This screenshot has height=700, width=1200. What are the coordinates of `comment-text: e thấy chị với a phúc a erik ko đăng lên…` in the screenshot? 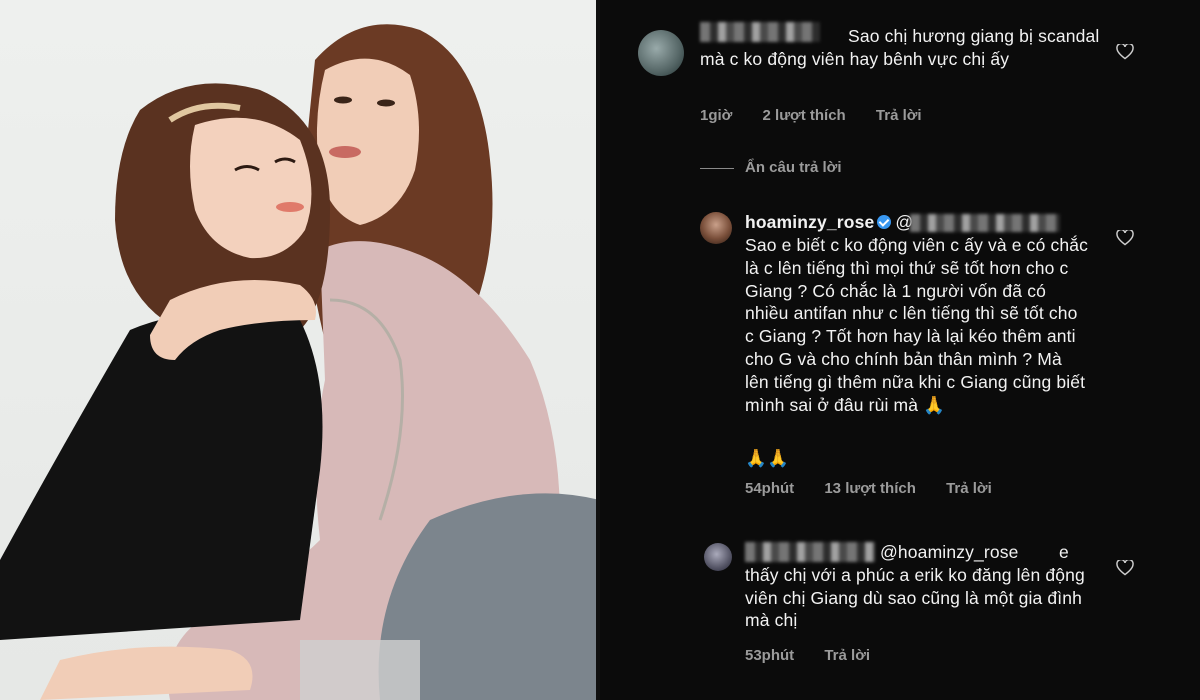 It's located at (915, 586).